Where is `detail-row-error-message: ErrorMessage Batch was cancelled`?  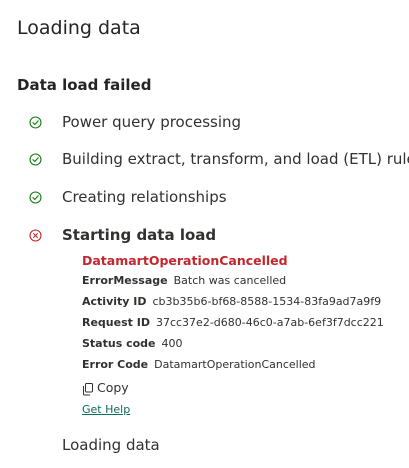 detail-row-error-message: ErrorMessage Batch was cancelled is located at coordinates (242, 280).